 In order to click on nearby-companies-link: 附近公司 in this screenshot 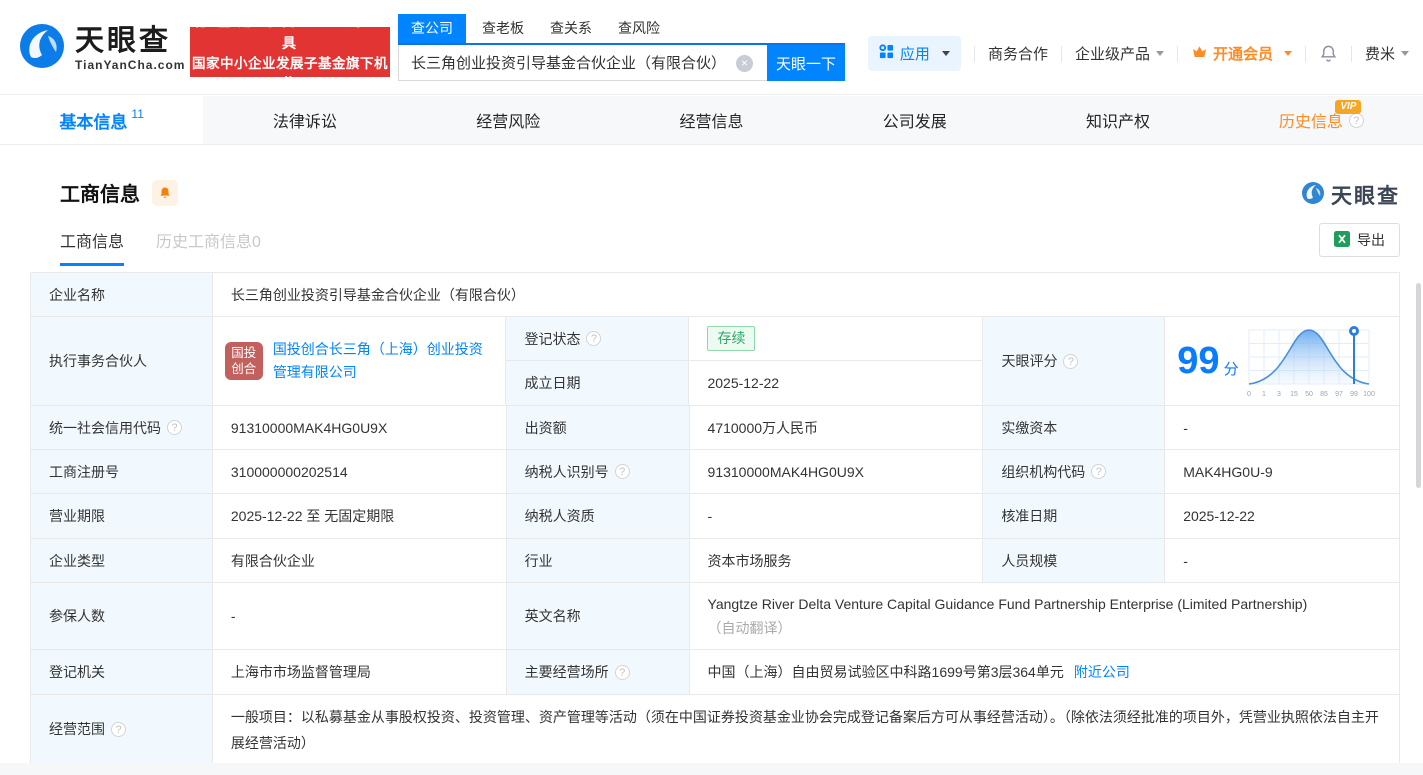, I will do `click(1102, 672)`.